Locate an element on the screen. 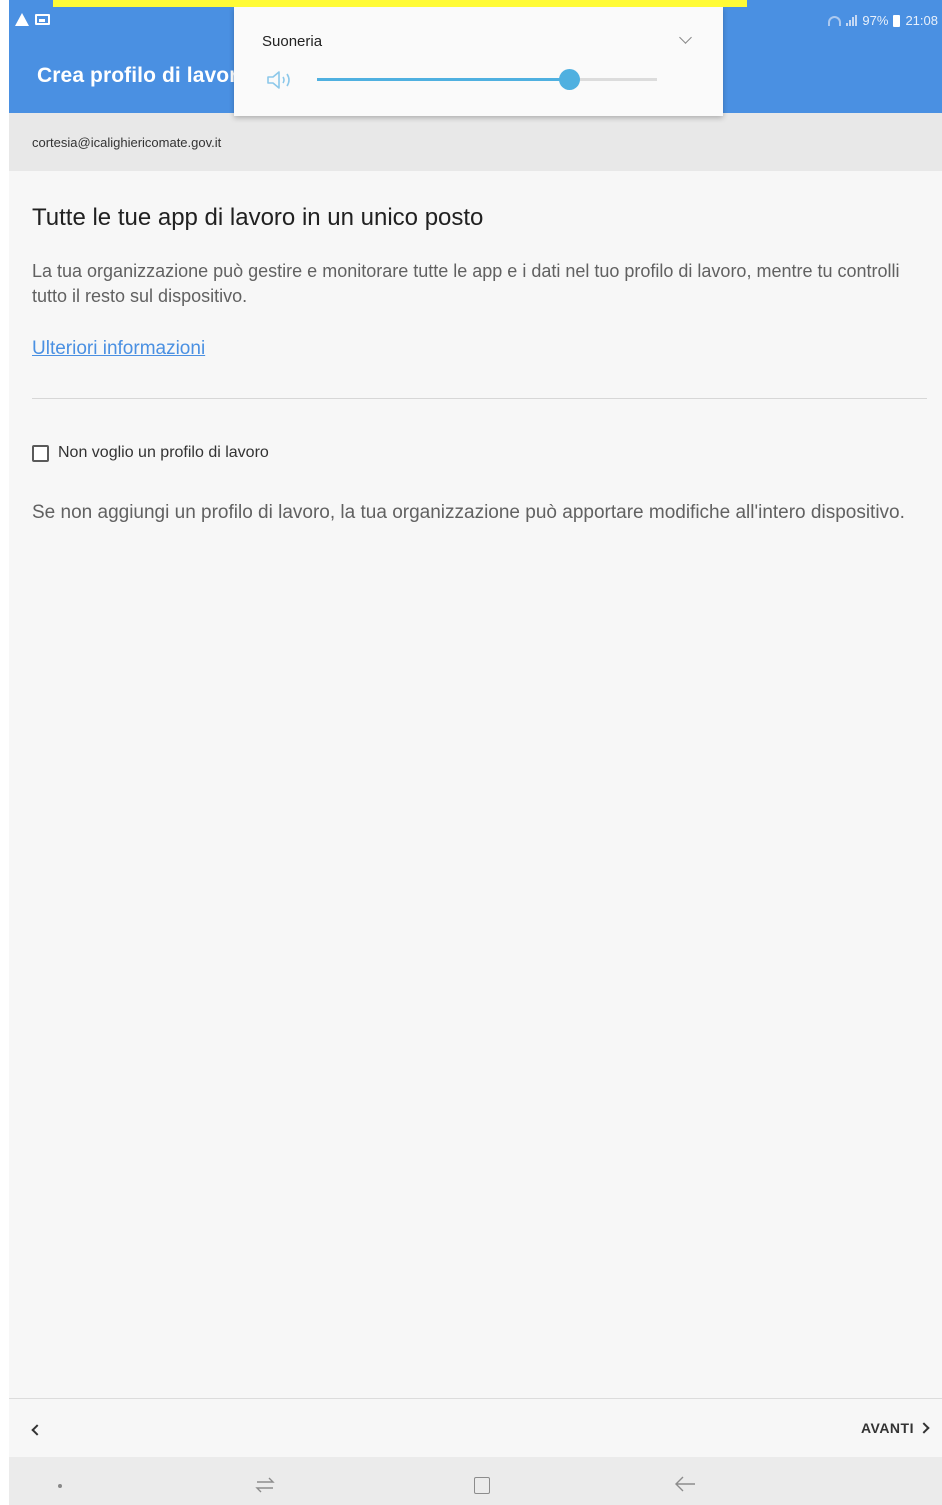 The width and height of the screenshot is (942, 1505). opt-out-row: Non voglio un profilo di lavoro is located at coordinates (150, 453).